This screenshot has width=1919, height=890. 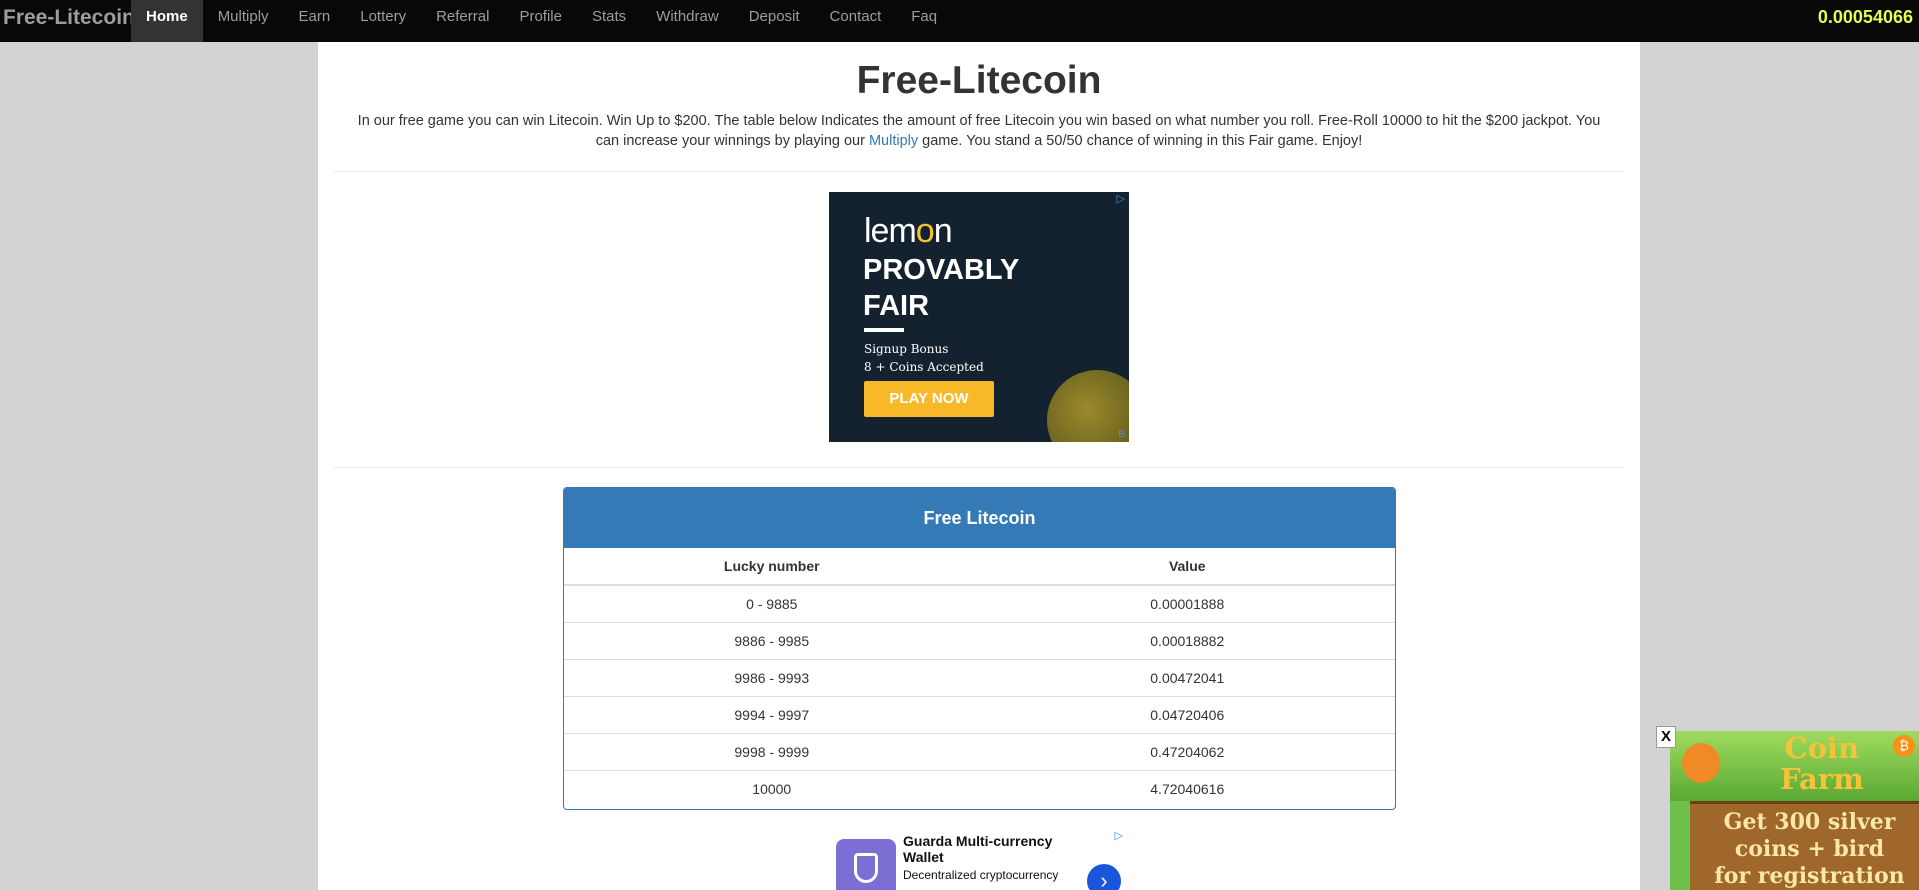 I want to click on value-cell: 0.00018882, so click(x=1187, y=640).